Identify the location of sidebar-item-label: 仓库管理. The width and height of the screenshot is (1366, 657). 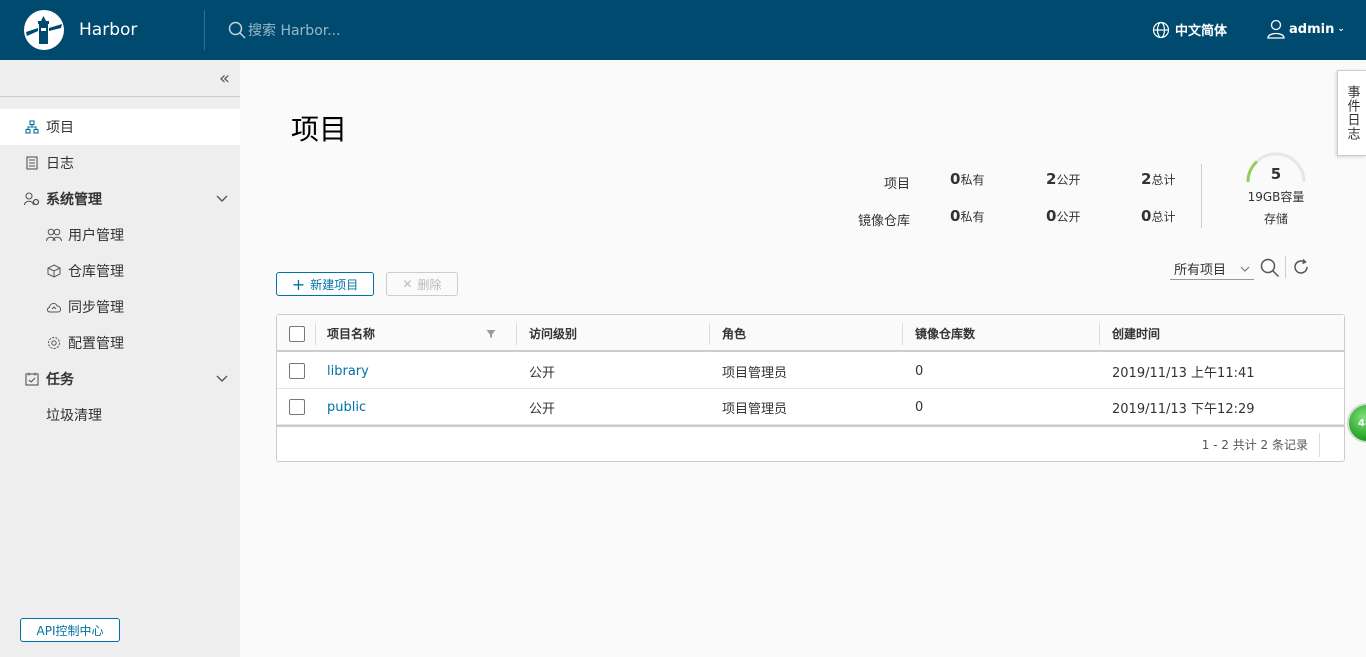
(96, 272).